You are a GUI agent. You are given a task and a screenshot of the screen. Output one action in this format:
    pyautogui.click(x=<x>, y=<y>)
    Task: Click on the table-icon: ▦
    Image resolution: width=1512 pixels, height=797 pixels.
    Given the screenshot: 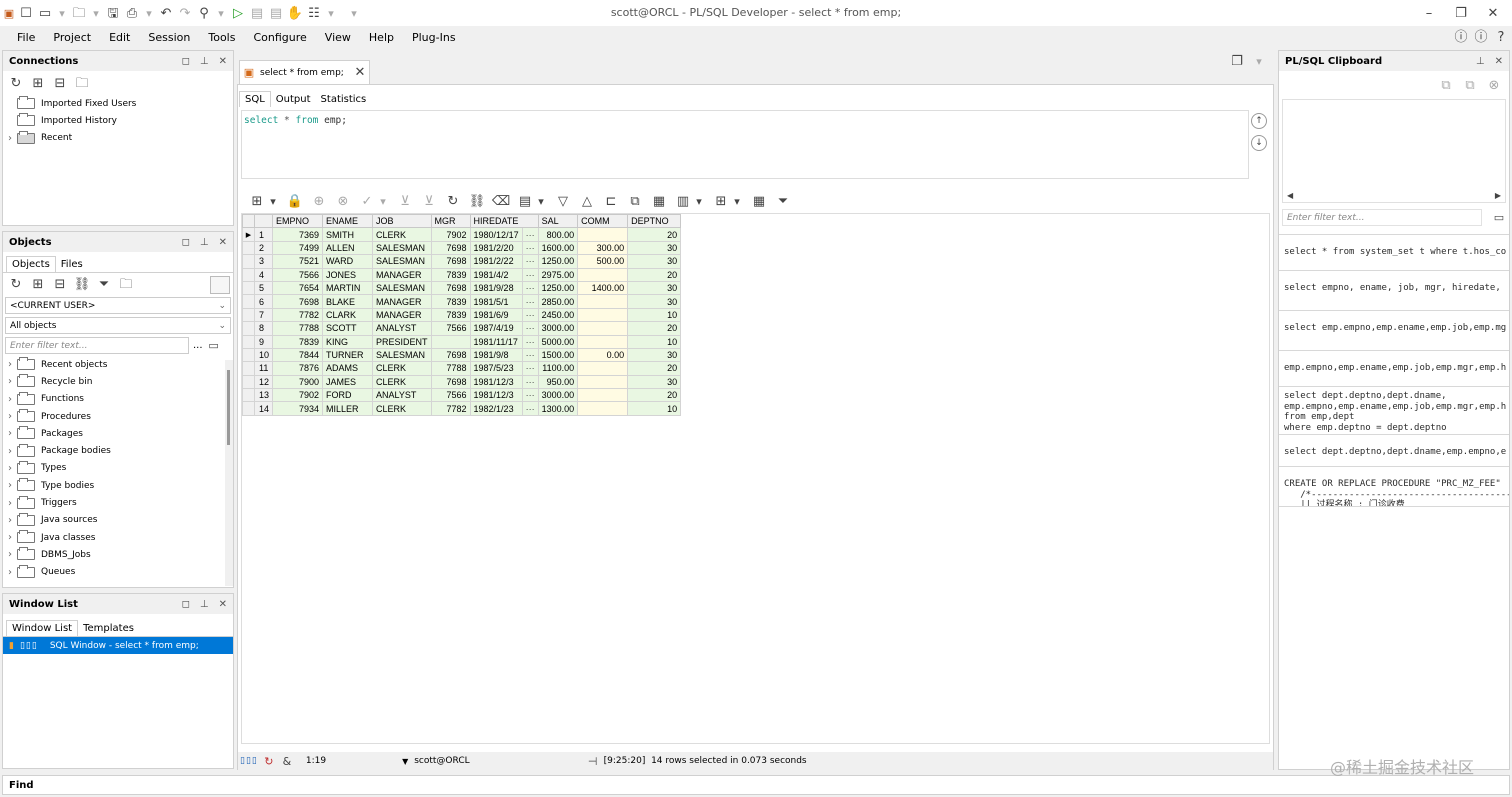 What is the action you would take?
    pyautogui.click(x=759, y=201)
    